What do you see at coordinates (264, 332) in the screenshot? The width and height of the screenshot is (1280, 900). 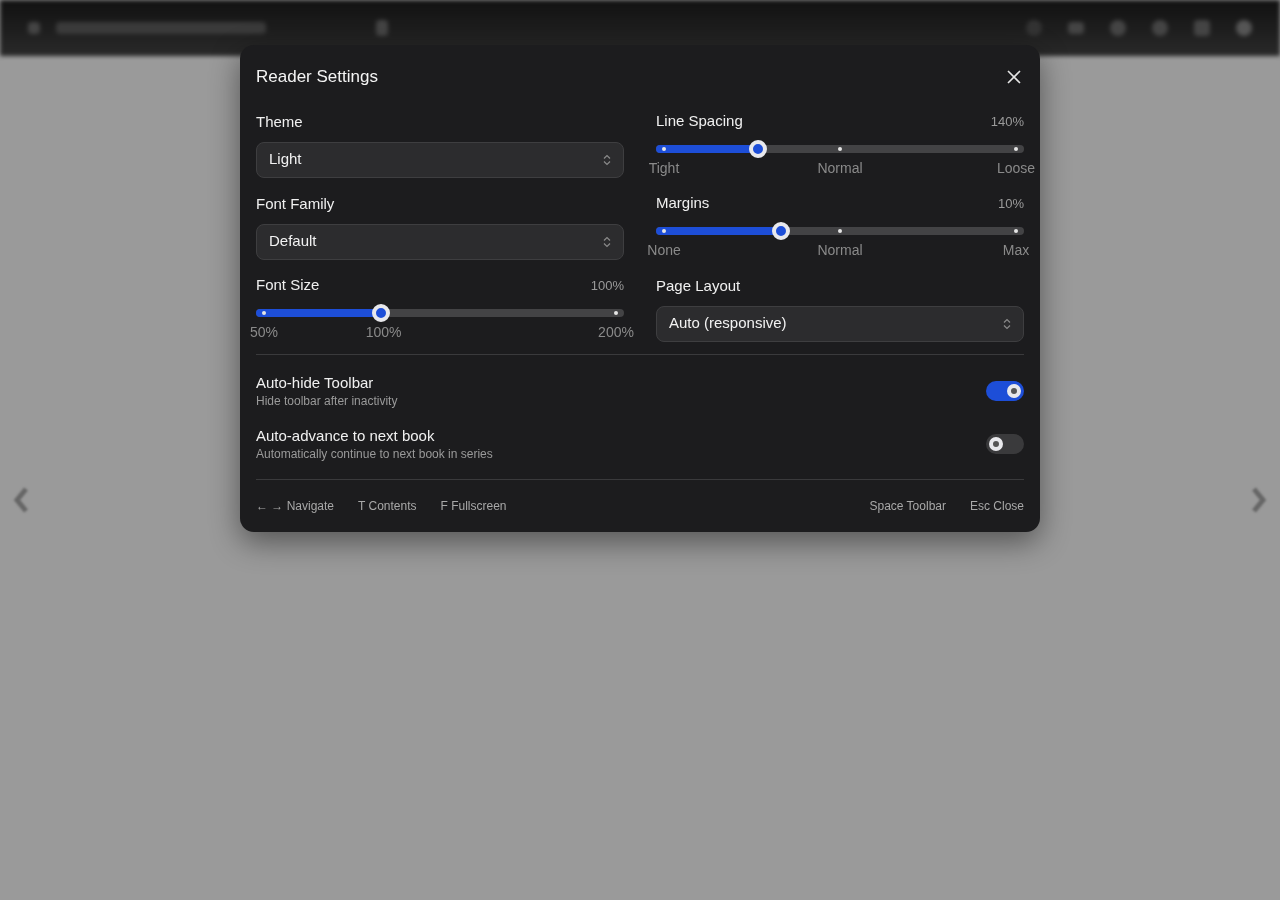 I see `scale-label: 50%` at bounding box center [264, 332].